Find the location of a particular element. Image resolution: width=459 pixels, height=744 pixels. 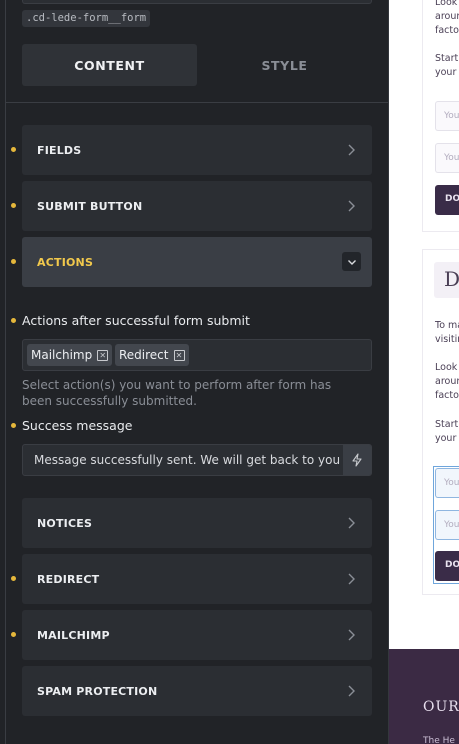

section-label: MAILCHIMP is located at coordinates (73, 635).